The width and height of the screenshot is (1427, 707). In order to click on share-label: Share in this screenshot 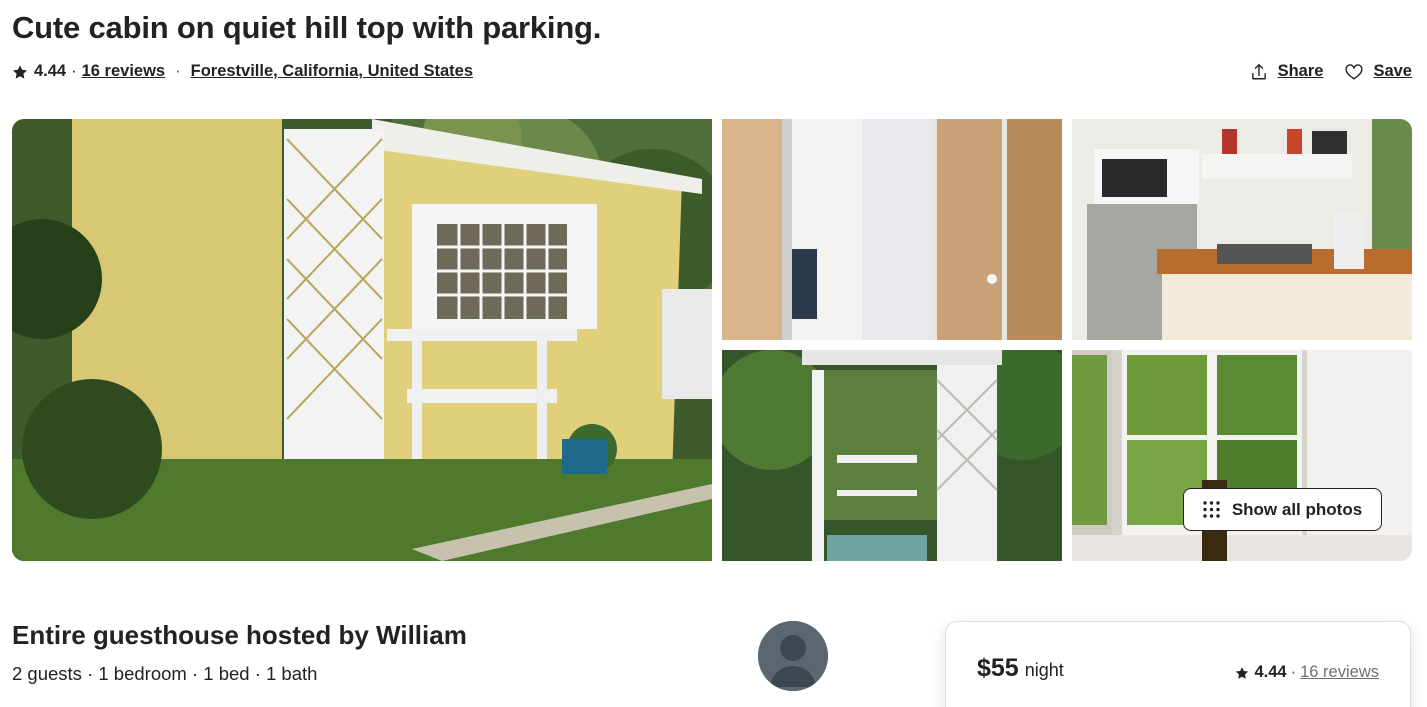, I will do `click(1300, 71)`.